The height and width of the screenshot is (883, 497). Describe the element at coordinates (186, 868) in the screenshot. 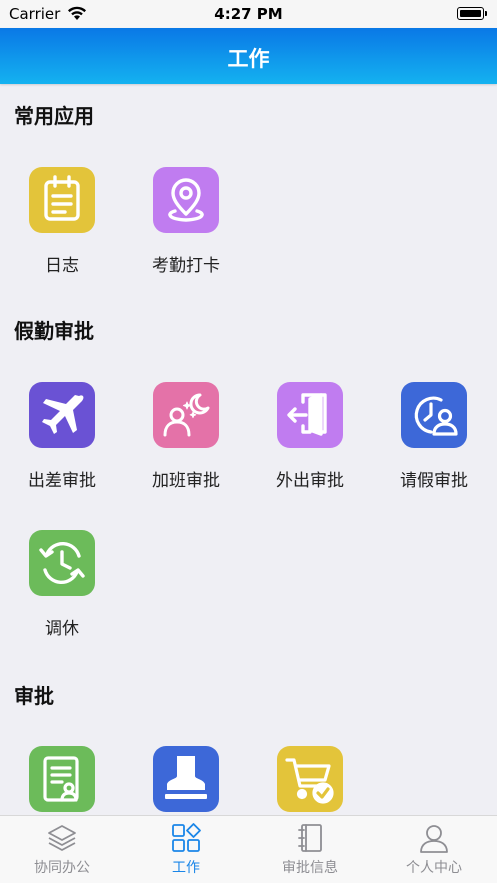

I see `tab-label-work: 工作` at that location.